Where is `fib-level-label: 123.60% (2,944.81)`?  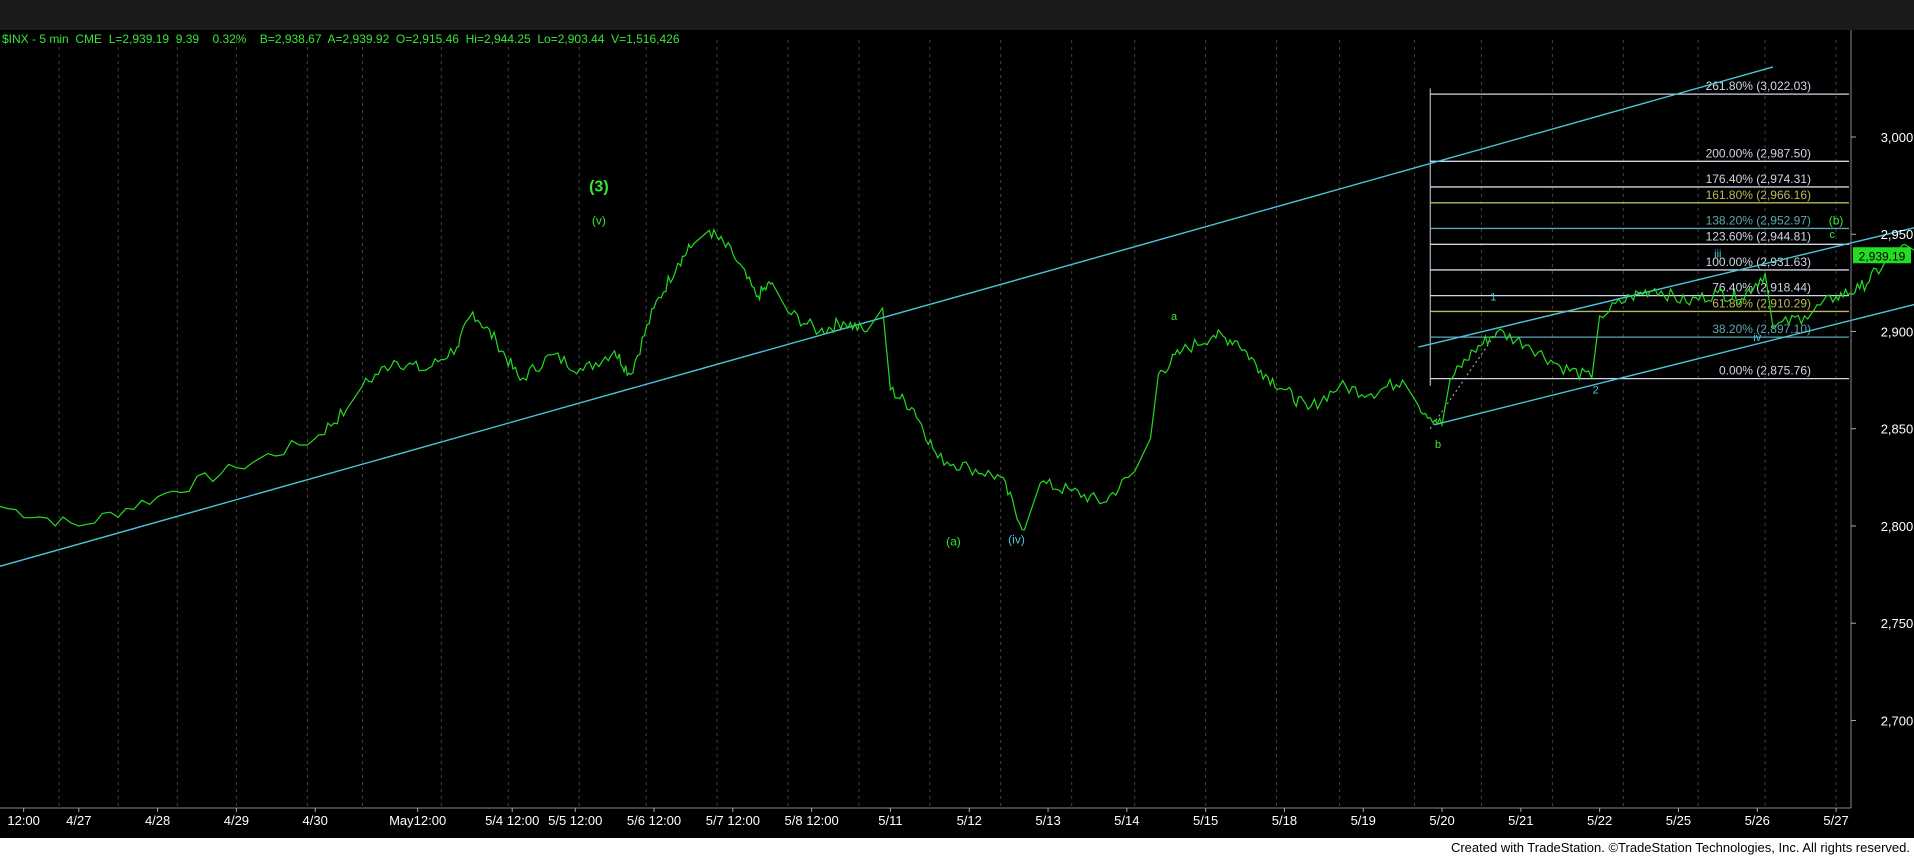
fib-level-label: 123.60% (2,944.81) is located at coordinates (1758, 236).